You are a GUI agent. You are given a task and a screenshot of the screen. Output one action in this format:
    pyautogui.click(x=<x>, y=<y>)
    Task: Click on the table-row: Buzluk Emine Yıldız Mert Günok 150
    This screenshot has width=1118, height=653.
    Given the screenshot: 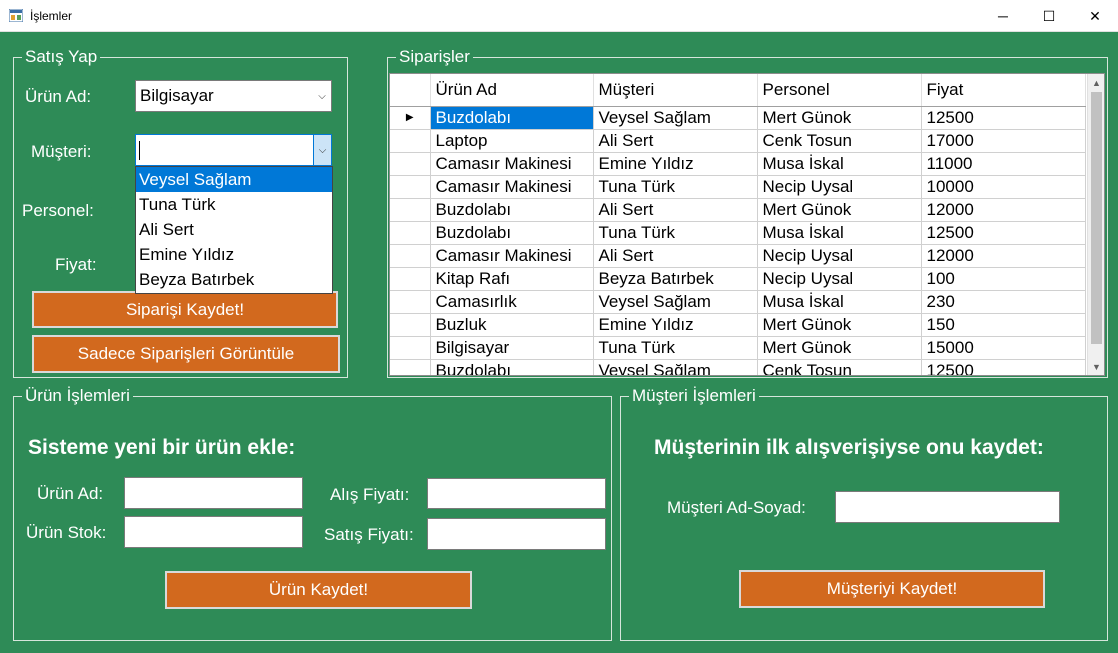 What is the action you would take?
    pyautogui.click(x=738, y=325)
    